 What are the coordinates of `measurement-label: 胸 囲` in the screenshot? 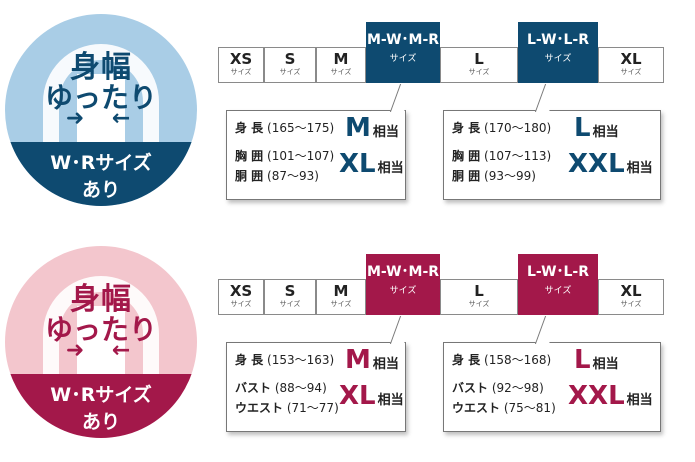 It's located at (466, 156).